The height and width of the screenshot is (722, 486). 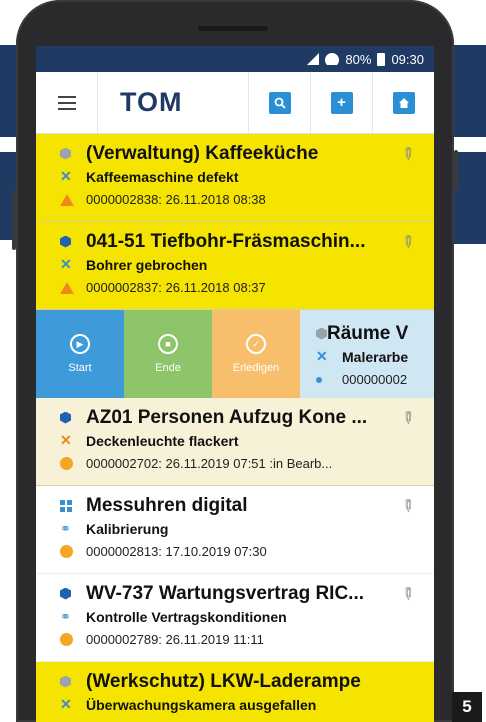 I want to click on ticket-subtitle: Überwachungskamera ausgefallen, so click(x=201, y=704).